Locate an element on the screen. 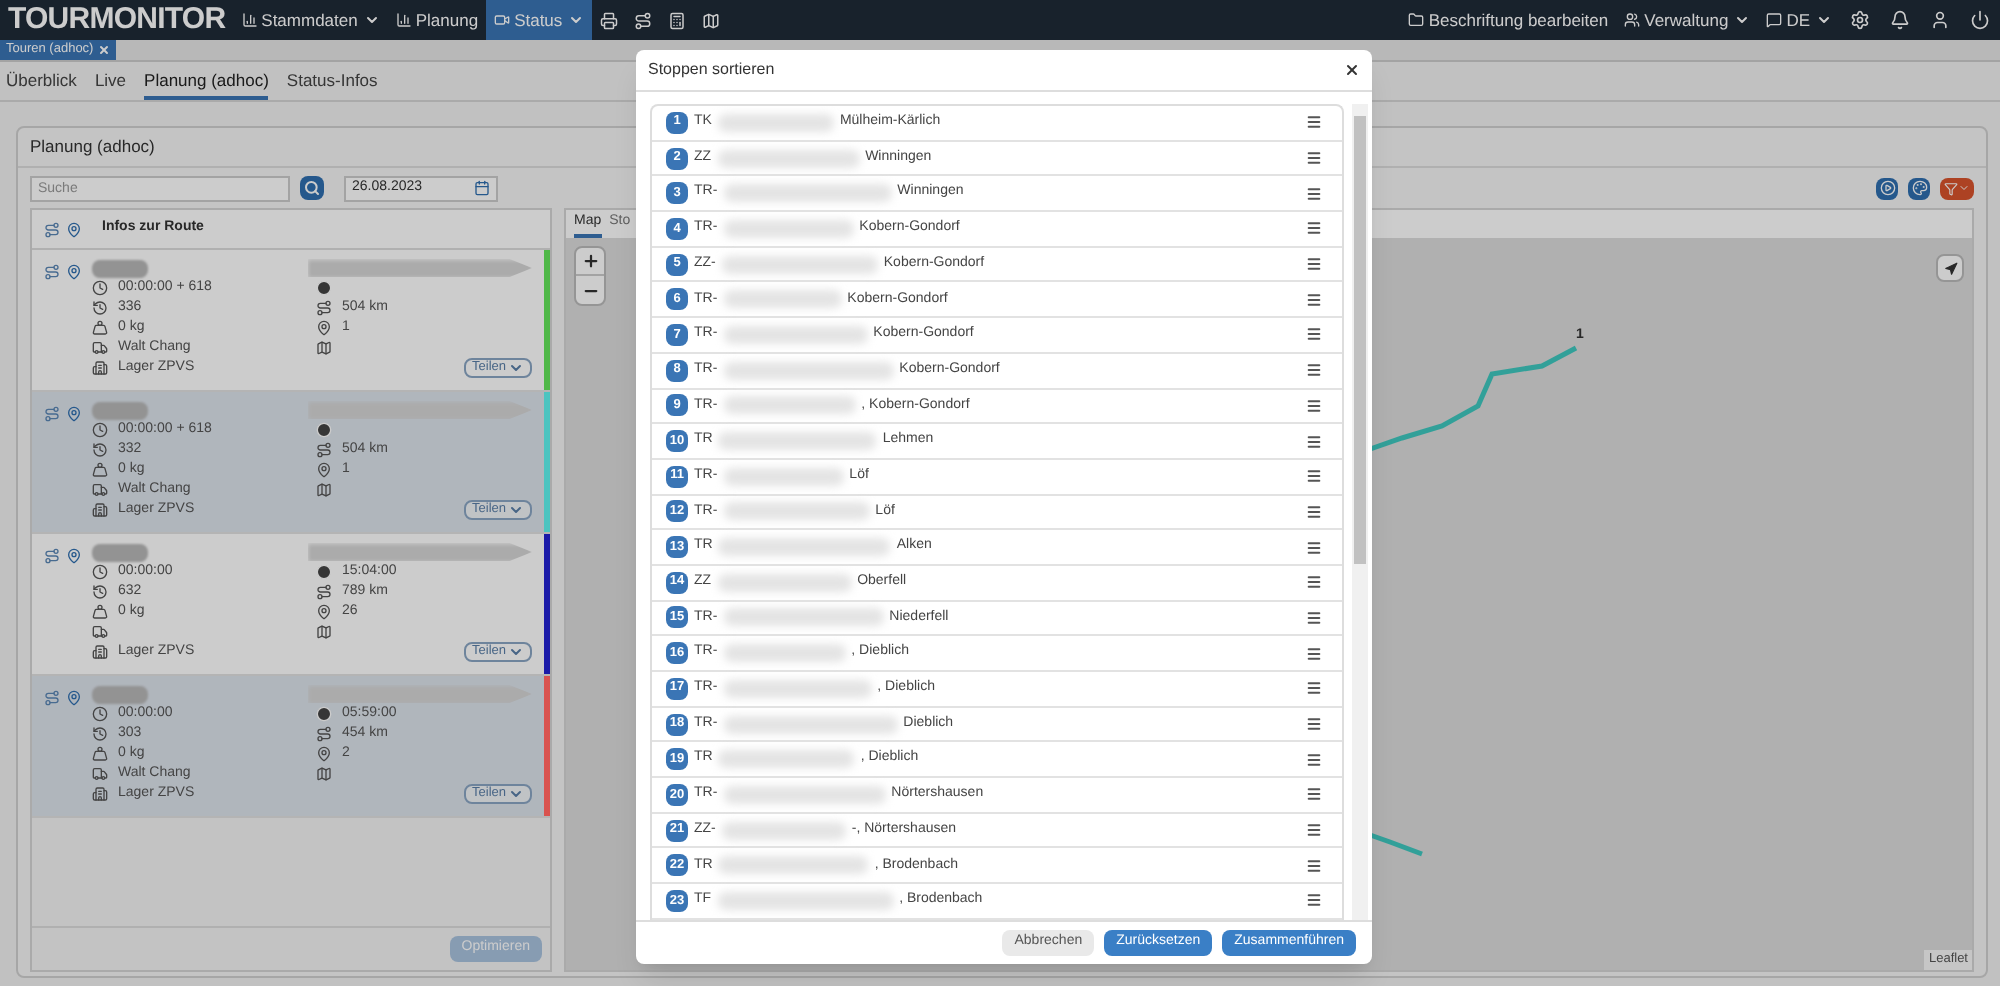 This screenshot has height=986, width=2000. dialog-title: Stoppen sortieren is located at coordinates (711, 70).